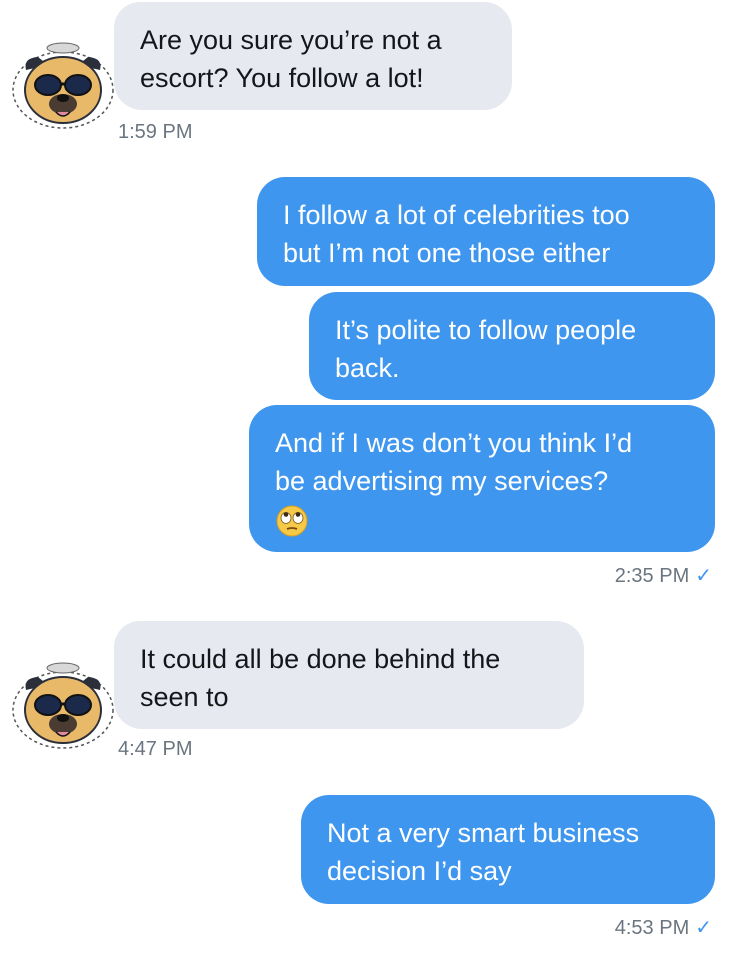 The image size is (747, 960). I want to click on message-timestamp-row: 4:53 PM ✓, so click(663, 928).